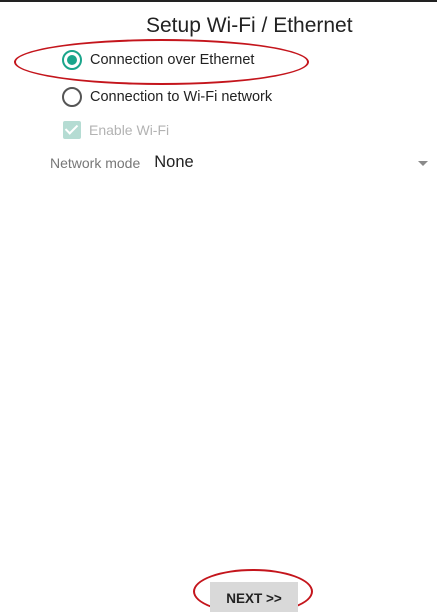 The width and height of the screenshot is (437, 612). I want to click on check-icon, so click(72, 130).